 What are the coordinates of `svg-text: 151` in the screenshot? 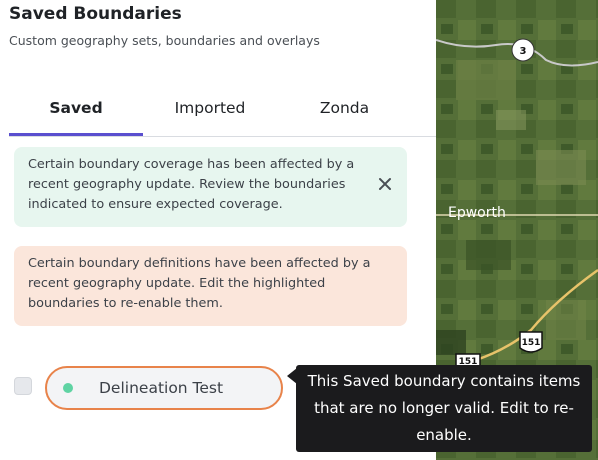 It's located at (531, 343).